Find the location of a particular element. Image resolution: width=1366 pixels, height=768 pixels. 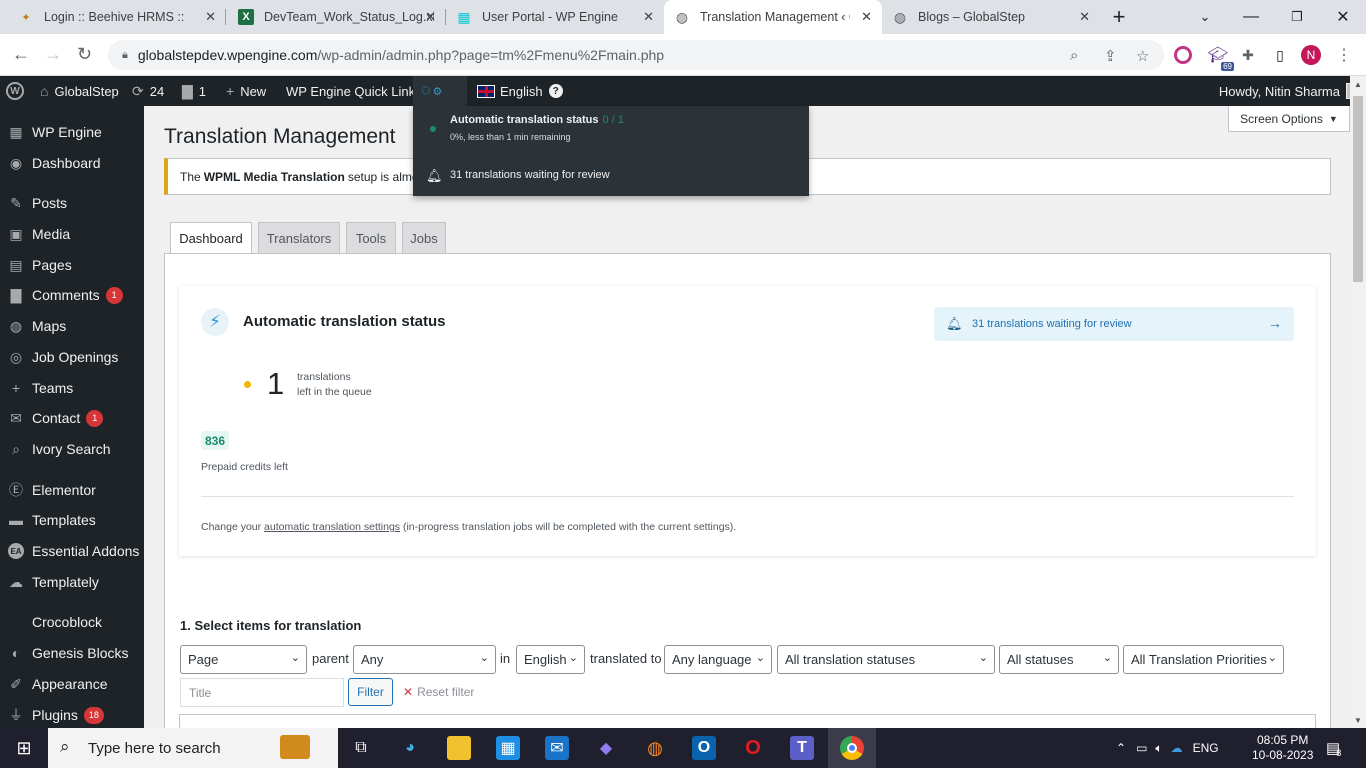

site-name-link: ⌂ GlobalStep is located at coordinates (79, 91).